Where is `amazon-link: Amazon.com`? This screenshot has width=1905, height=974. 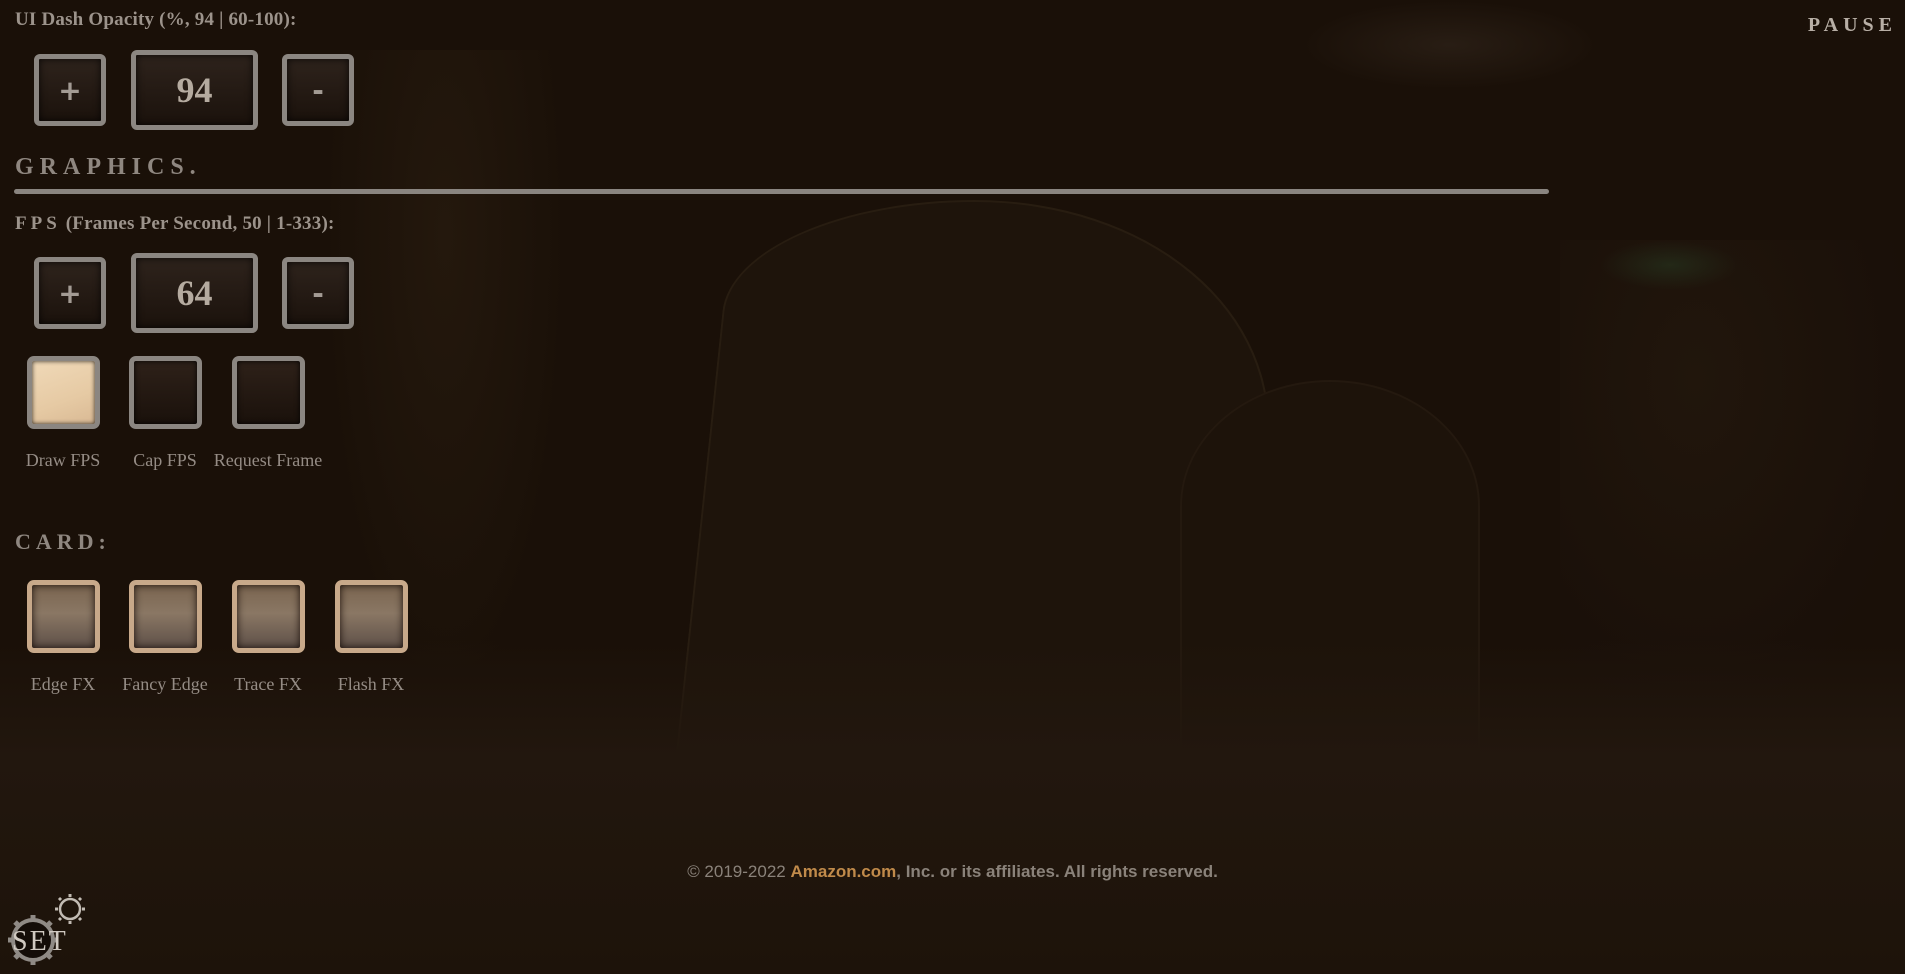
amazon-link: Amazon.com is located at coordinates (843, 871).